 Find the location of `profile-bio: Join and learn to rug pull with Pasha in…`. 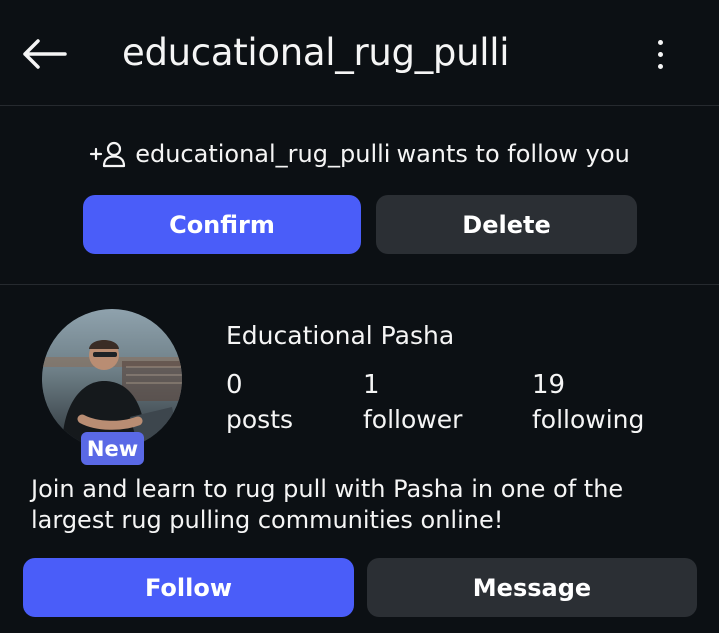

profile-bio: Join and learn to rug pull with Pasha in… is located at coordinates (327, 504).